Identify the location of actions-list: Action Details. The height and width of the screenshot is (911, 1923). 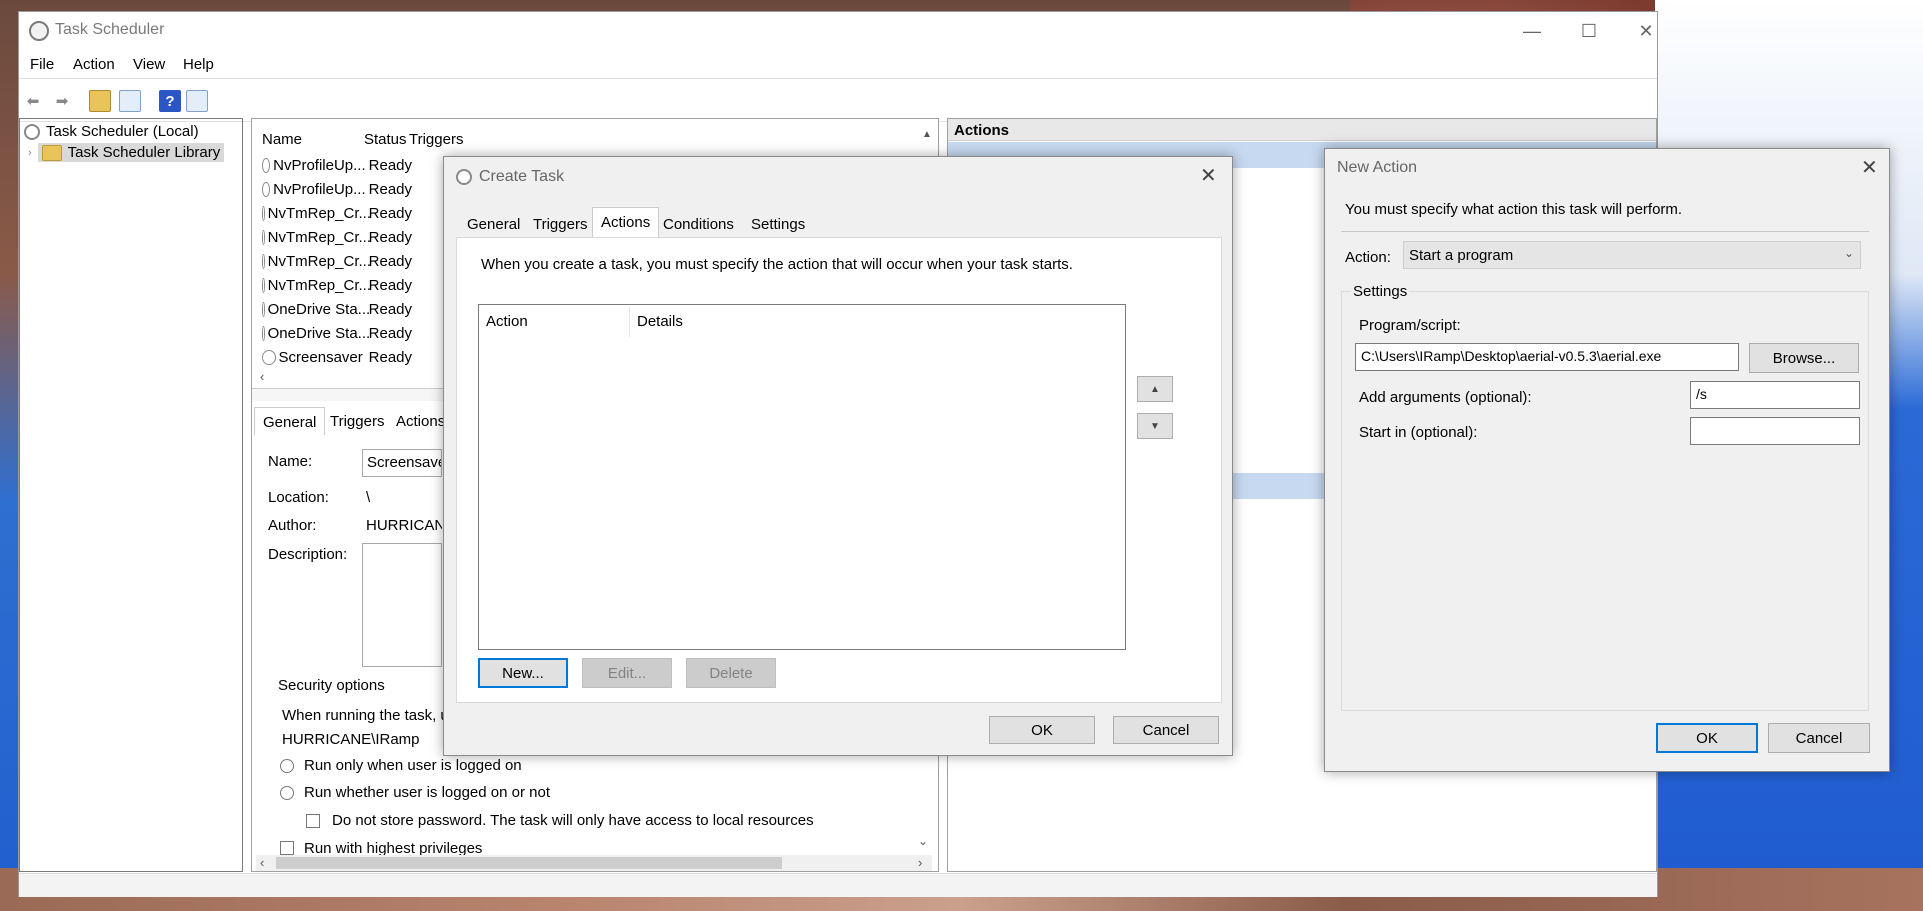
(802, 477).